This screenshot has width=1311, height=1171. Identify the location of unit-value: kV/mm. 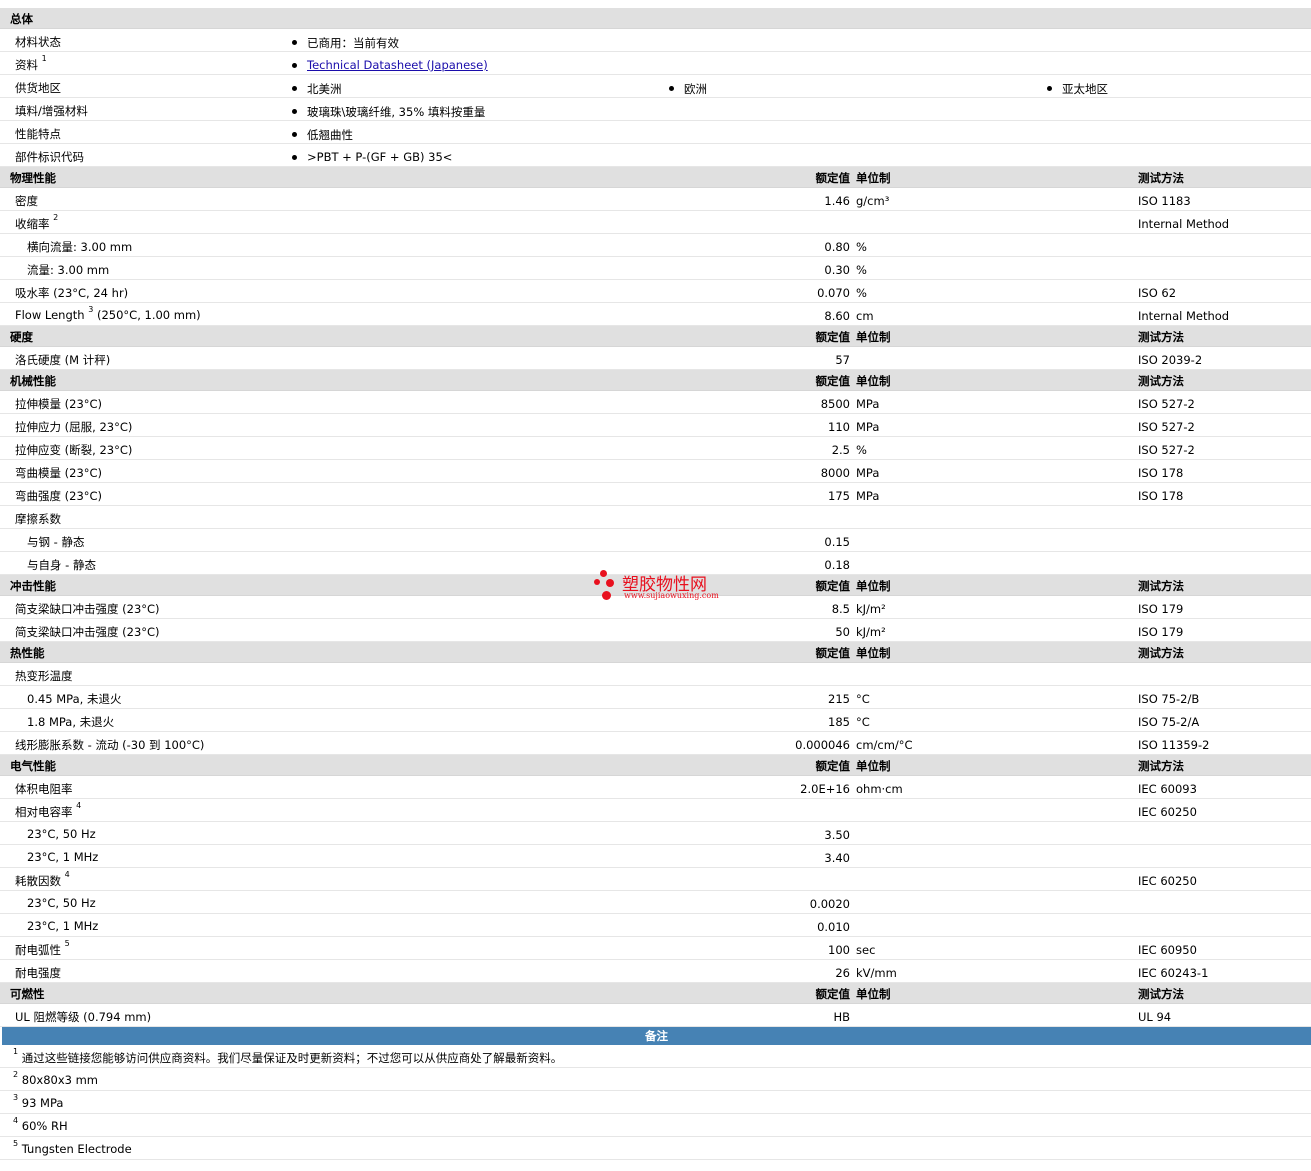
(876, 973).